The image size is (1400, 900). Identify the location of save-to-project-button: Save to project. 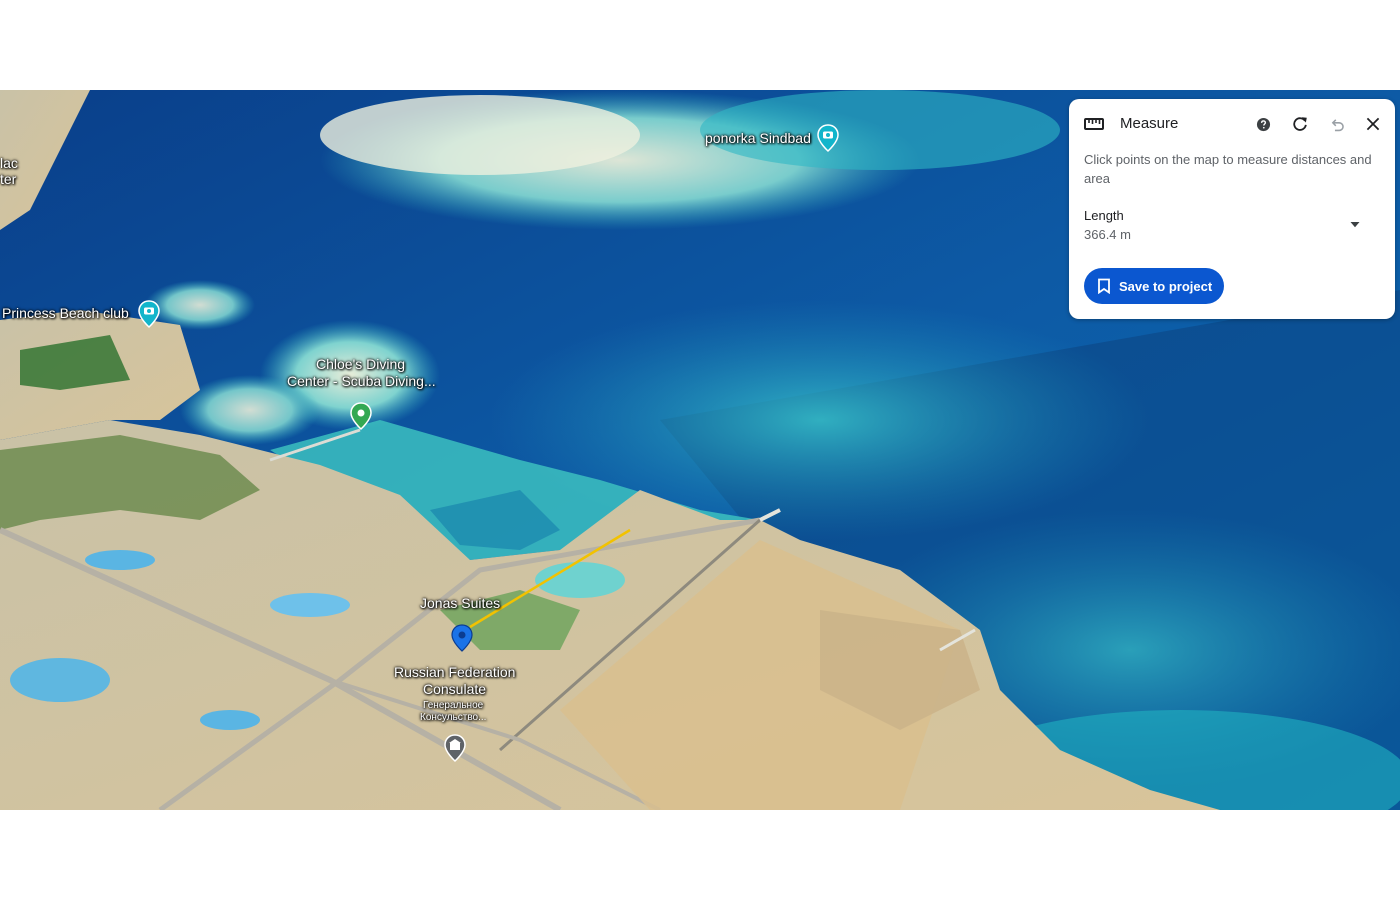
(1154, 286).